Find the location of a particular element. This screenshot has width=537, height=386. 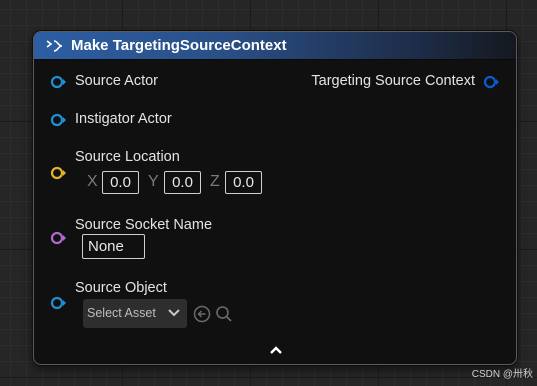

source-actor-pin is located at coordinates (59, 82).